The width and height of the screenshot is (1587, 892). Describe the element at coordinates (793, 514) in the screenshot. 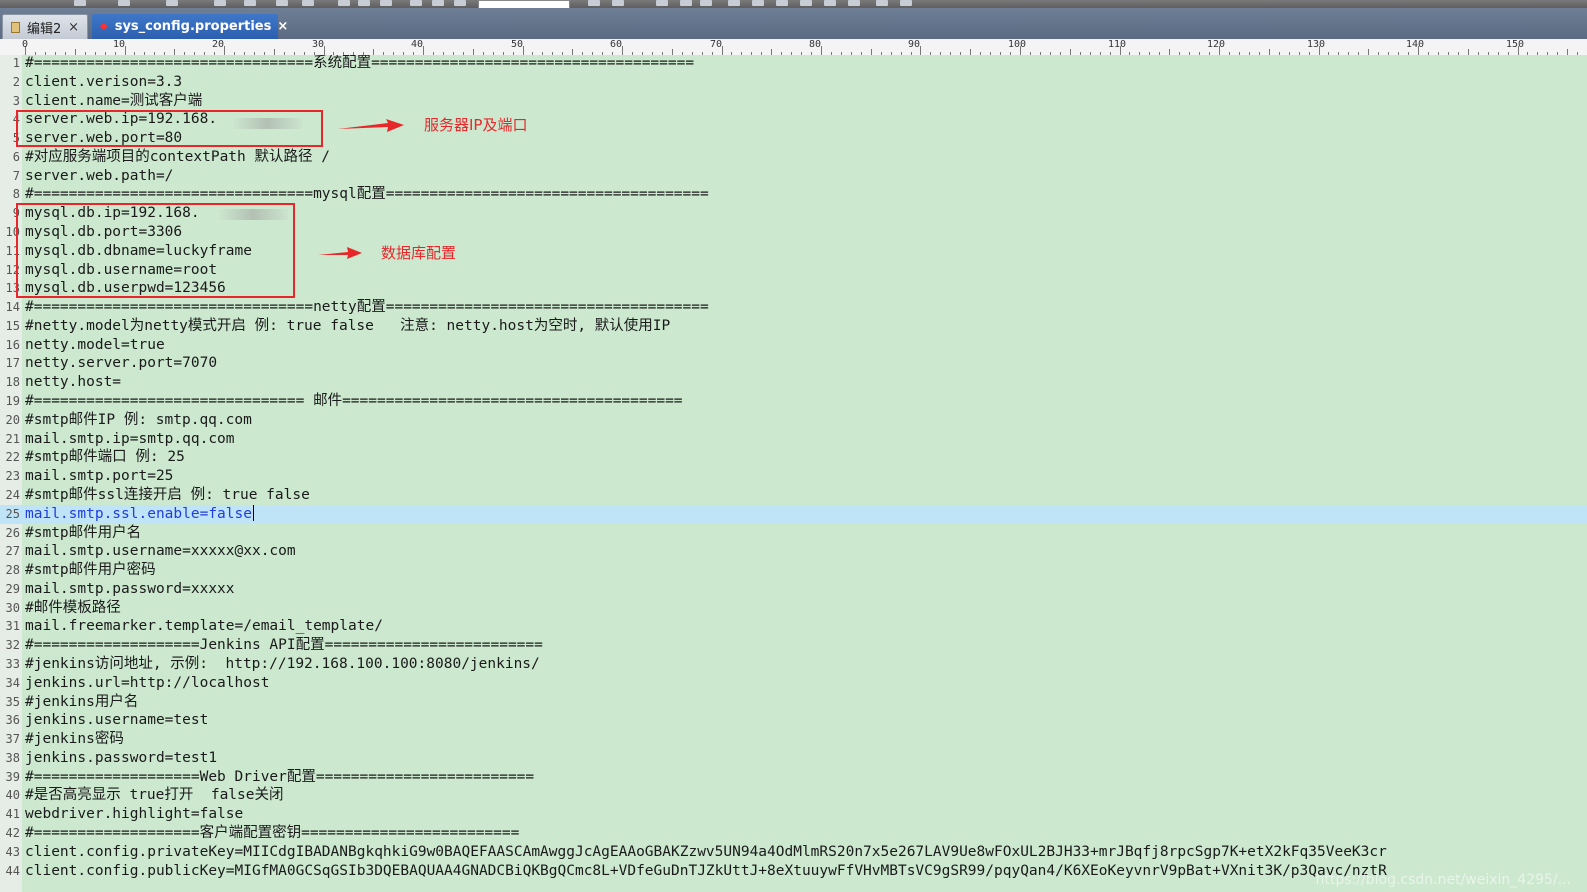

I see `code-line: 25 mail.smtp.ssl.enable=false` at that location.